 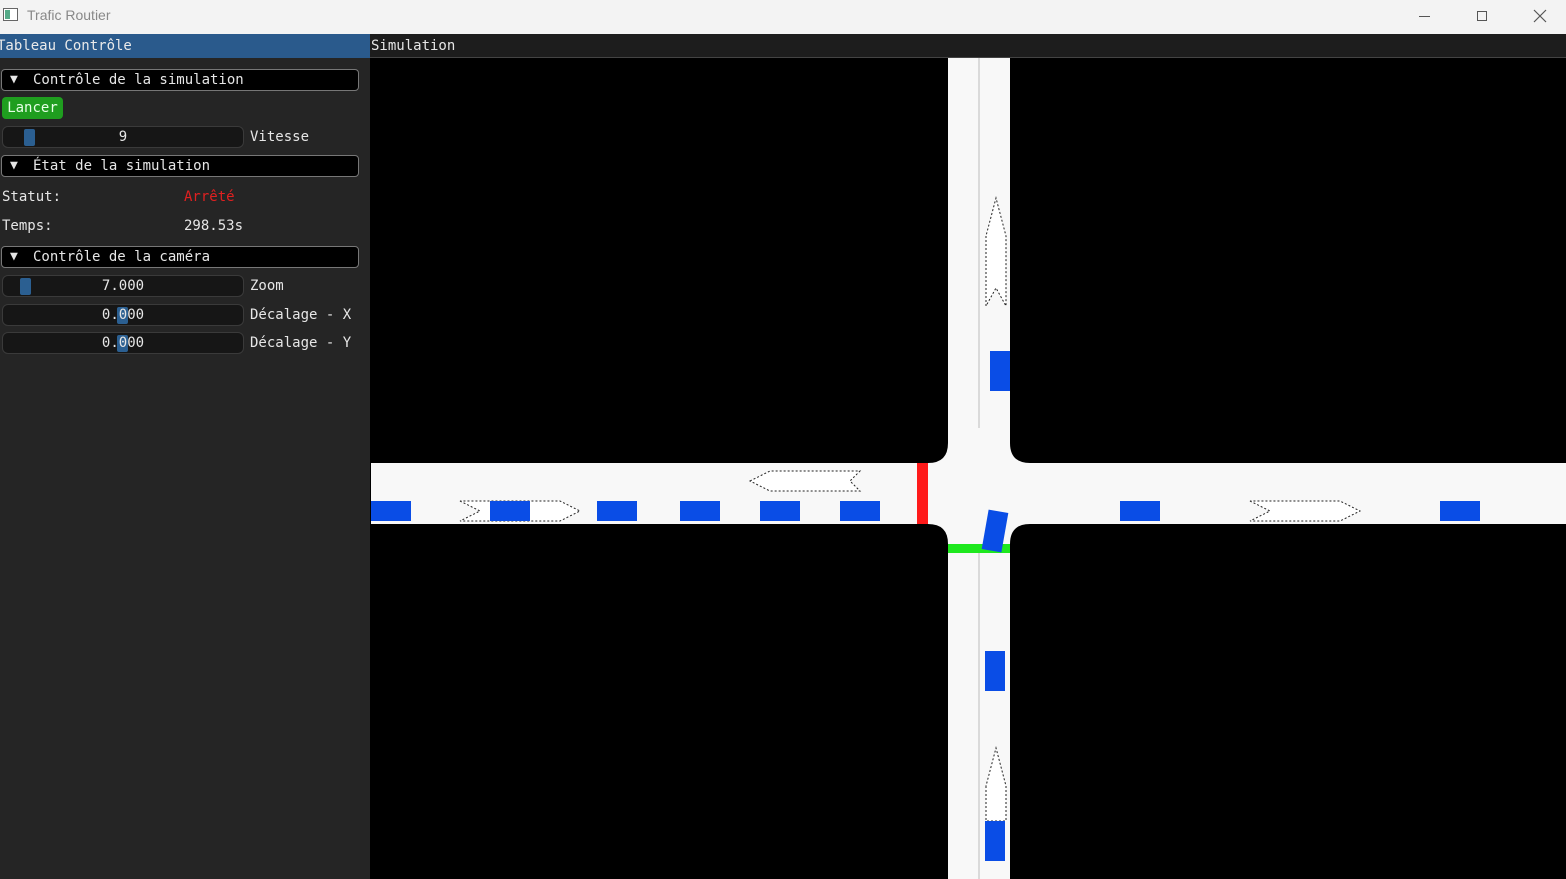 What do you see at coordinates (938, 534) in the screenshot?
I see `corner-sw` at bounding box center [938, 534].